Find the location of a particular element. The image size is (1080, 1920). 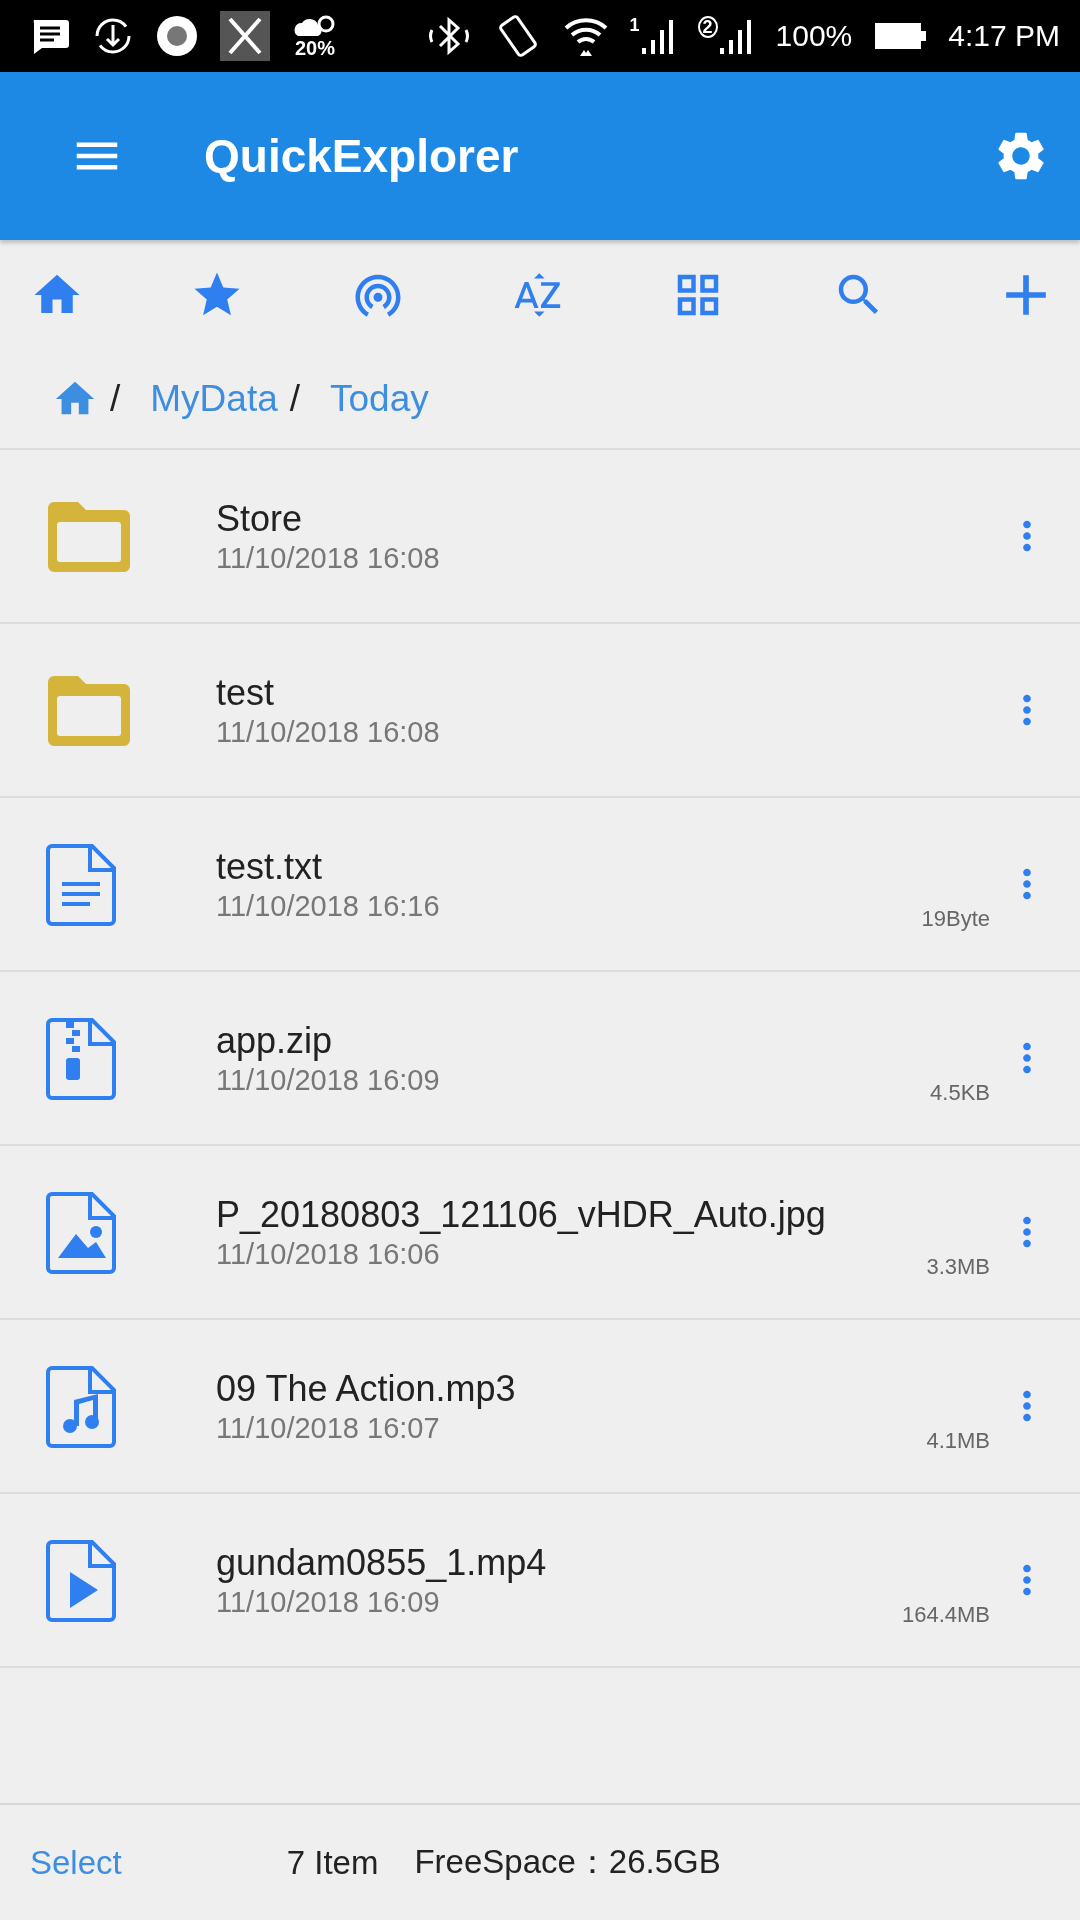

file-name: Store is located at coordinates (260, 518).